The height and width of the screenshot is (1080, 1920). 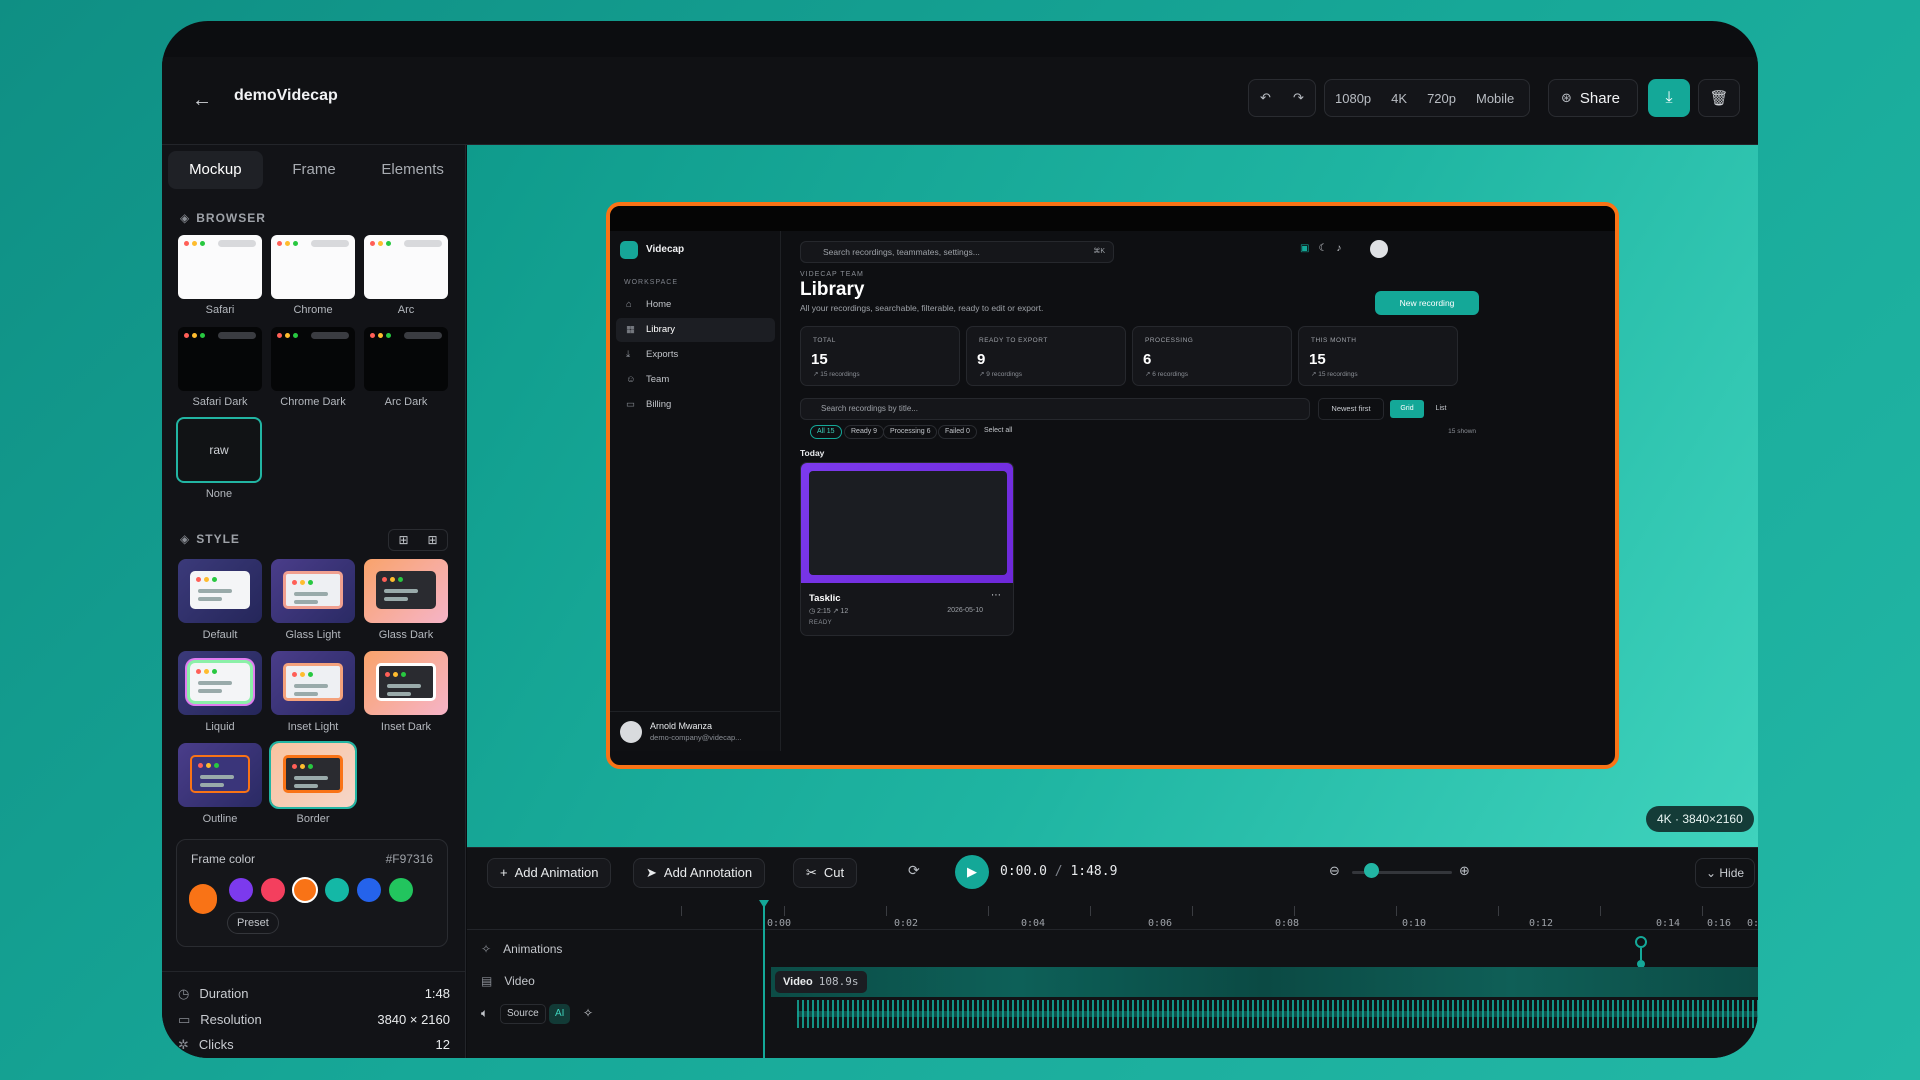 What do you see at coordinates (406, 267) in the screenshot?
I see `browser-arc` at bounding box center [406, 267].